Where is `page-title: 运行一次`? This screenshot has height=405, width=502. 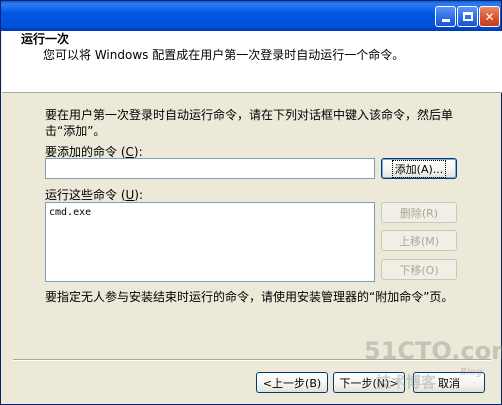
page-title: 运行一次 is located at coordinates (45, 39).